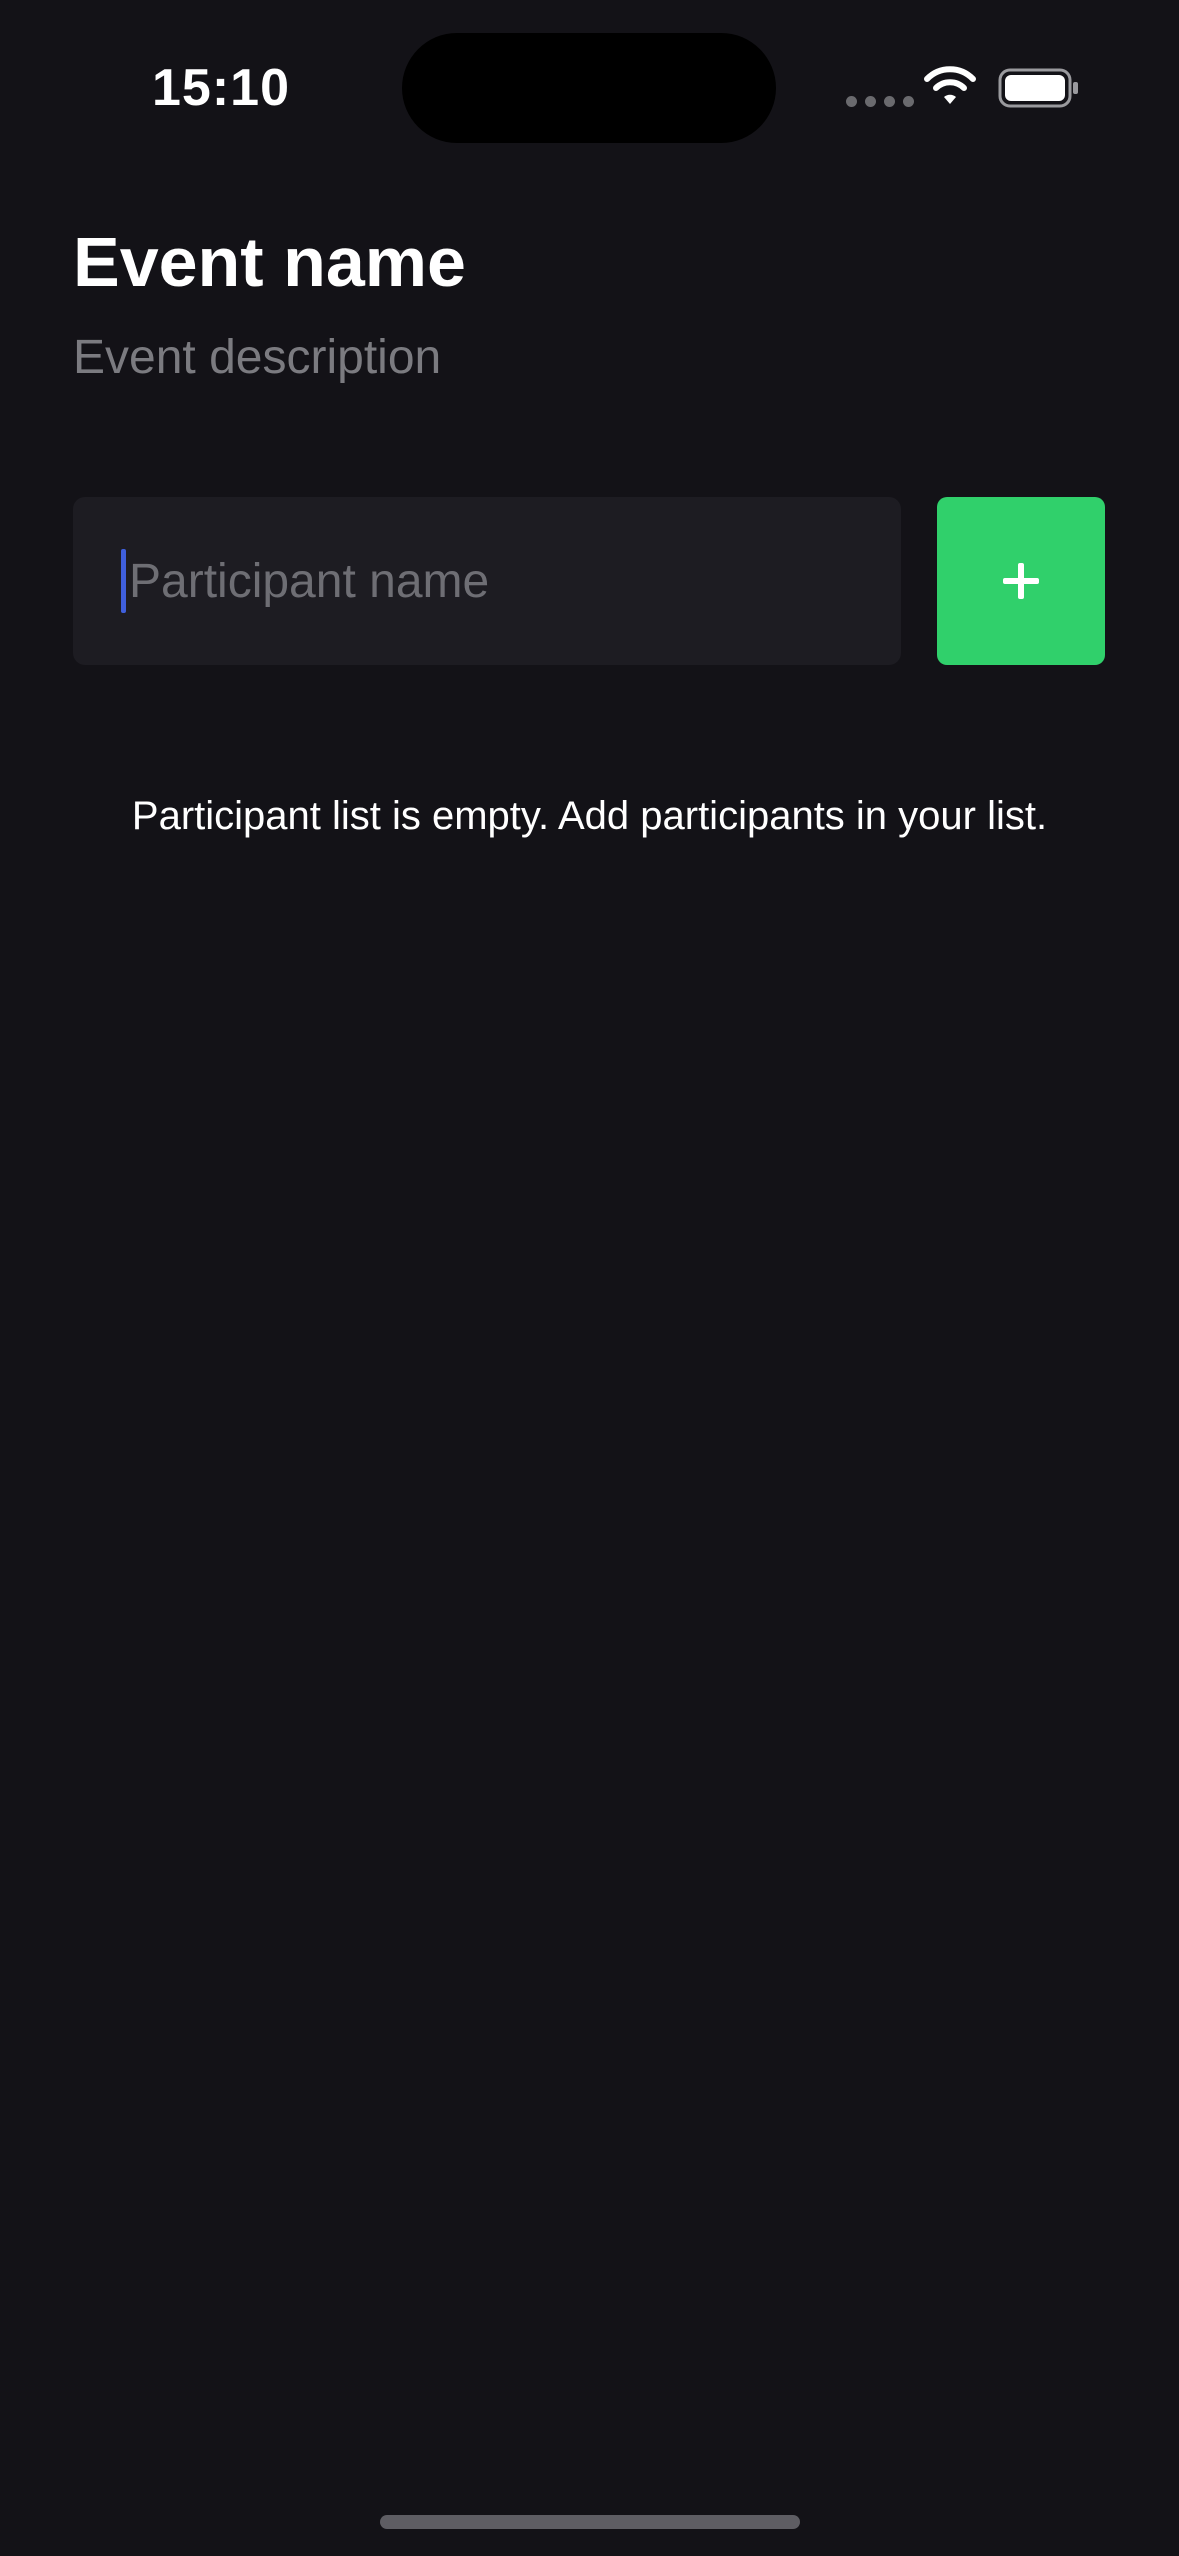  Describe the element at coordinates (950, 85) in the screenshot. I see `wifi-icon` at that location.